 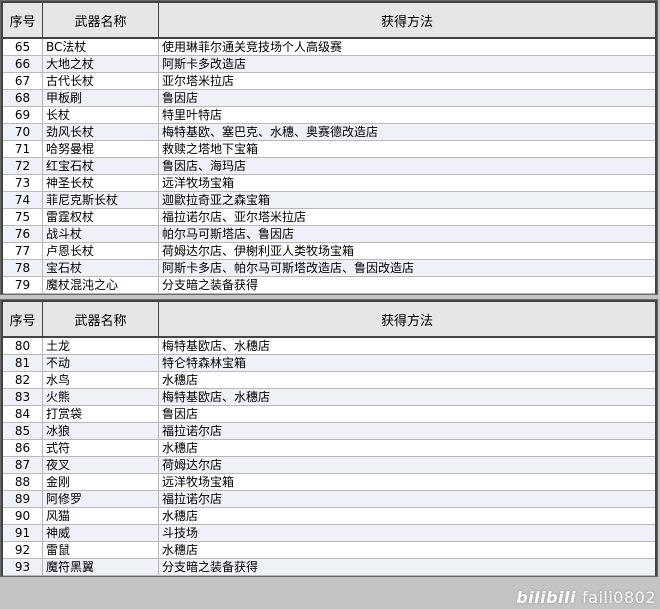 What do you see at coordinates (101, 285) in the screenshot?
I see `cell-name: 魔杖混沌之心` at bounding box center [101, 285].